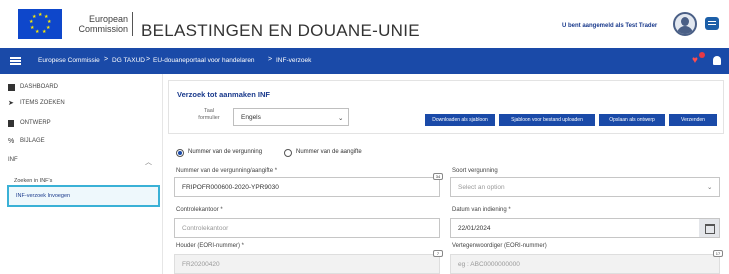 The width and height of the screenshot is (729, 274). Describe the element at coordinates (499, 246) in the screenshot. I see `representative-field-label: Vertegenwoordiger (EORI-nummer)` at that location.